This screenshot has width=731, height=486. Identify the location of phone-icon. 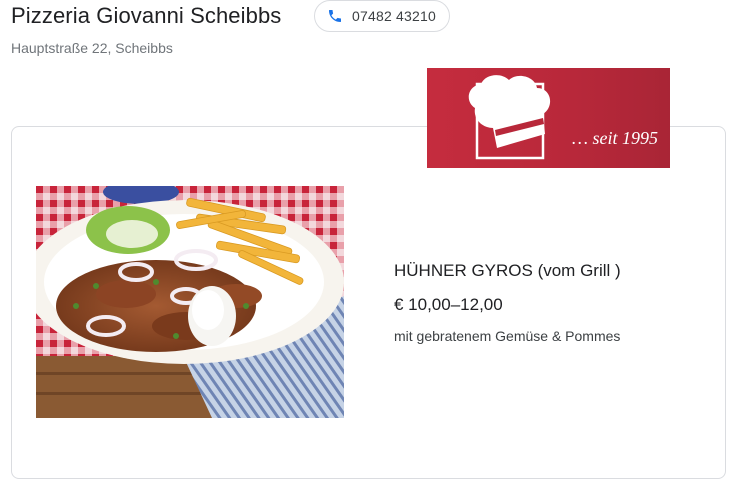
(335, 16).